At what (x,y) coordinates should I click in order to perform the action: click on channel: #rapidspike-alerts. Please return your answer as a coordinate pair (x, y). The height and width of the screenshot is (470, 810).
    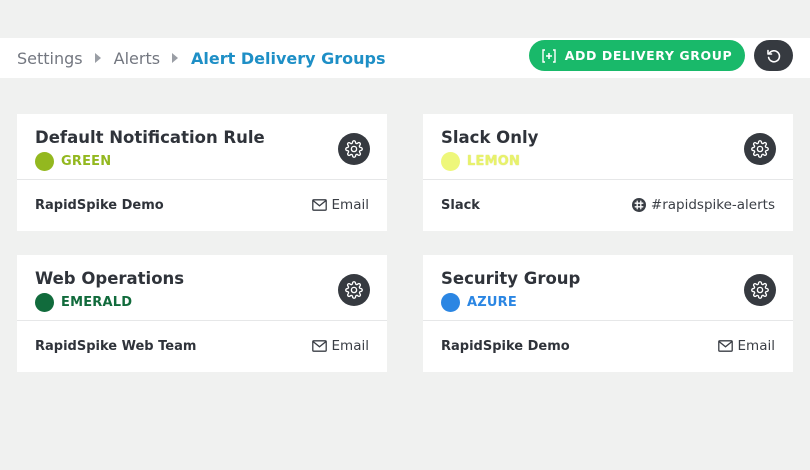
    Looking at the image, I should click on (703, 205).